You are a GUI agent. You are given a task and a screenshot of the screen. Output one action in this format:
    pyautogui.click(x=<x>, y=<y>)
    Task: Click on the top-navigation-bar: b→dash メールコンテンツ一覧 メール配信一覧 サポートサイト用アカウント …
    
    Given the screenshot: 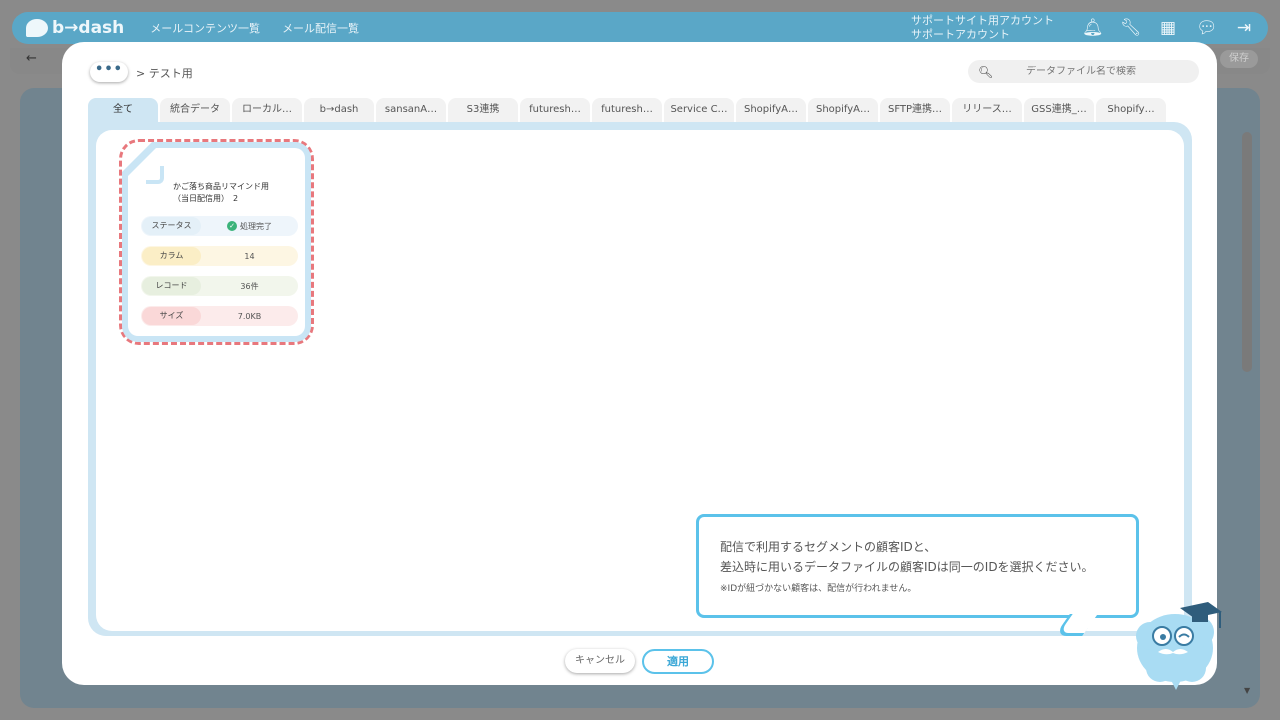 What is the action you would take?
    pyautogui.click(x=640, y=28)
    